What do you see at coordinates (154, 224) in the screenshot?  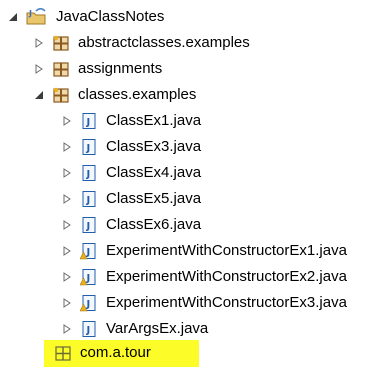 I see `tree-item-label: ClassEx6.java` at bounding box center [154, 224].